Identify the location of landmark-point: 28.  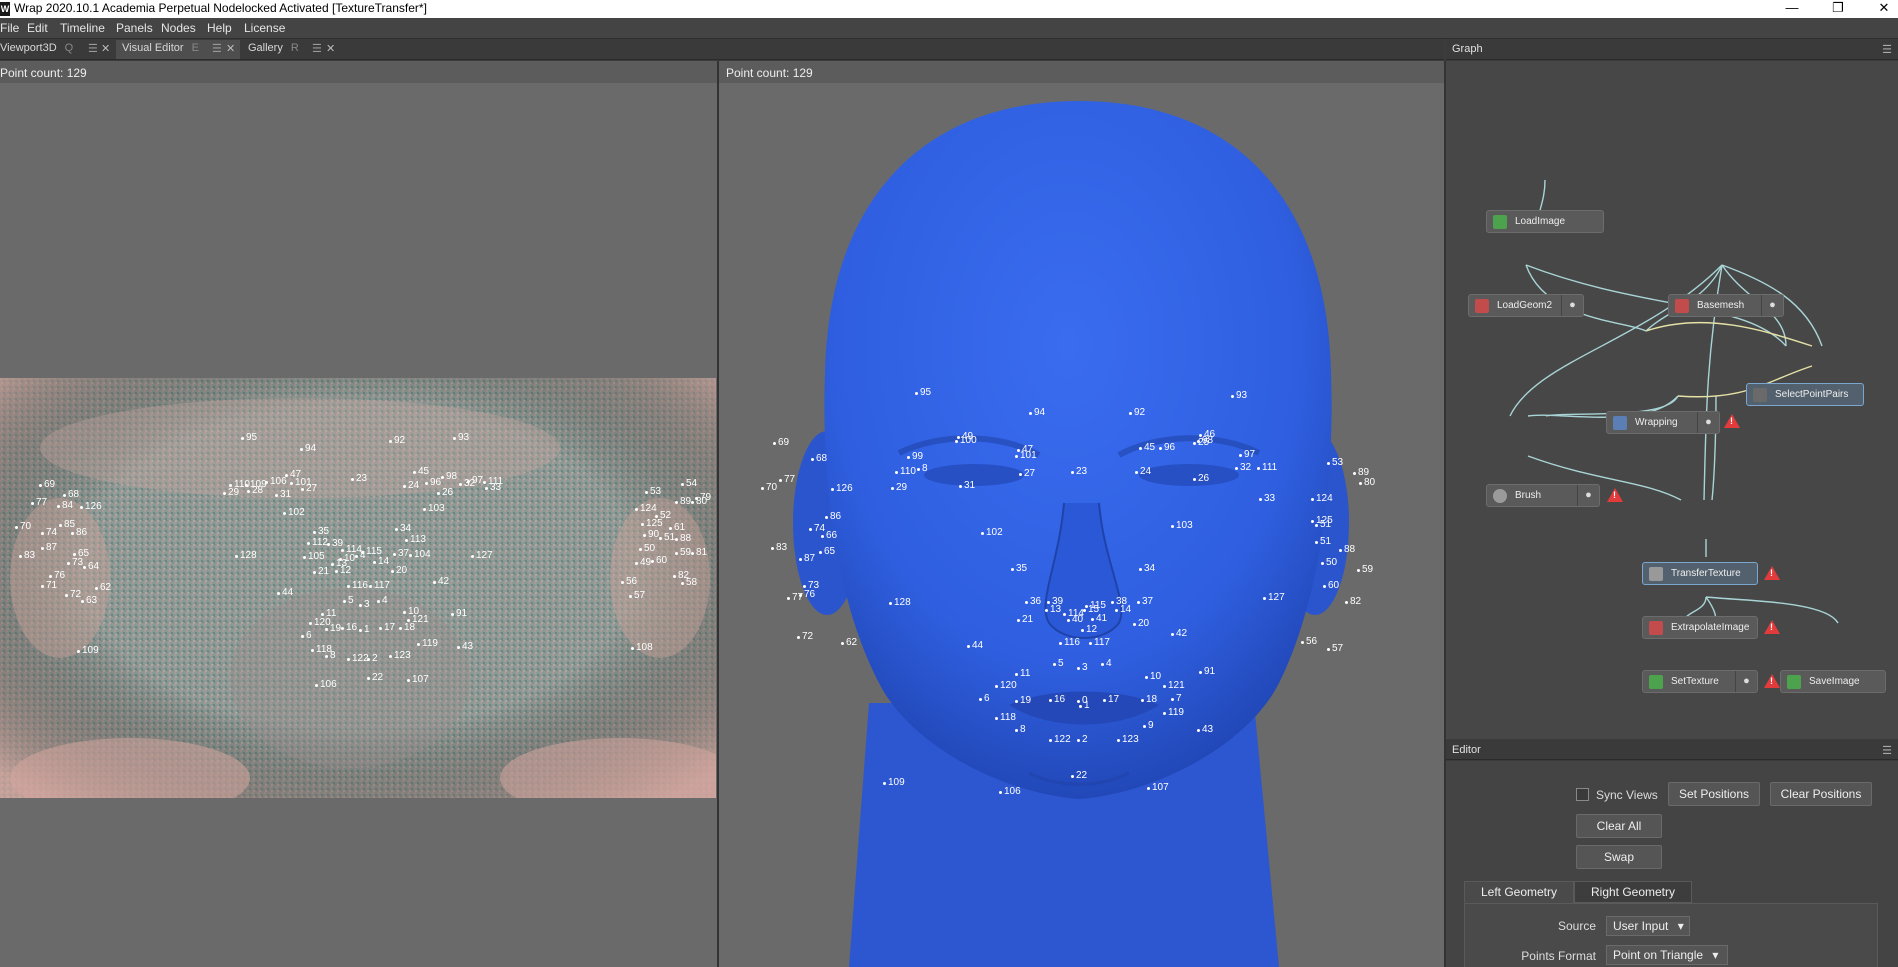
(254, 490).